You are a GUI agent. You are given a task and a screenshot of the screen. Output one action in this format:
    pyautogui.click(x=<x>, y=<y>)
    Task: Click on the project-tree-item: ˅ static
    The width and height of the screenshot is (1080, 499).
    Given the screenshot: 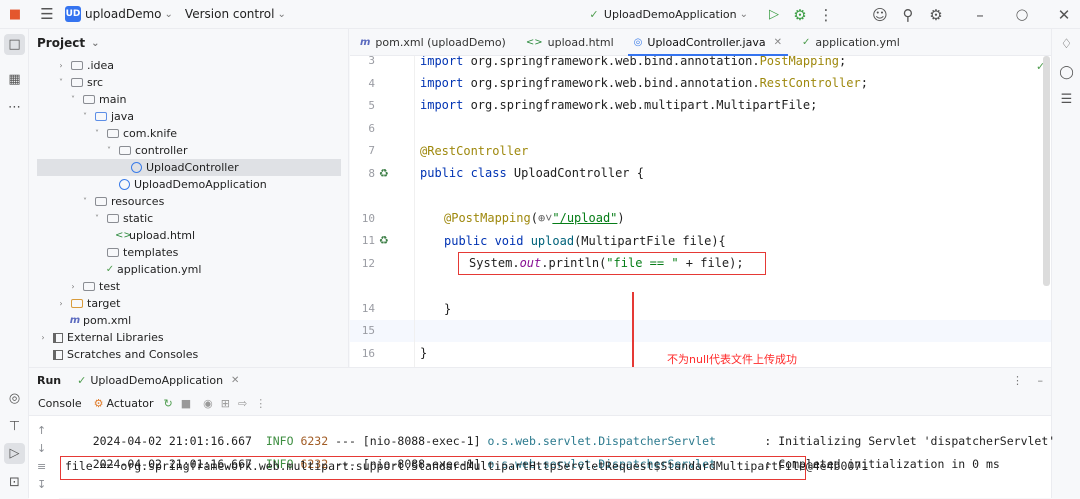 What is the action you would take?
    pyautogui.click(x=189, y=218)
    